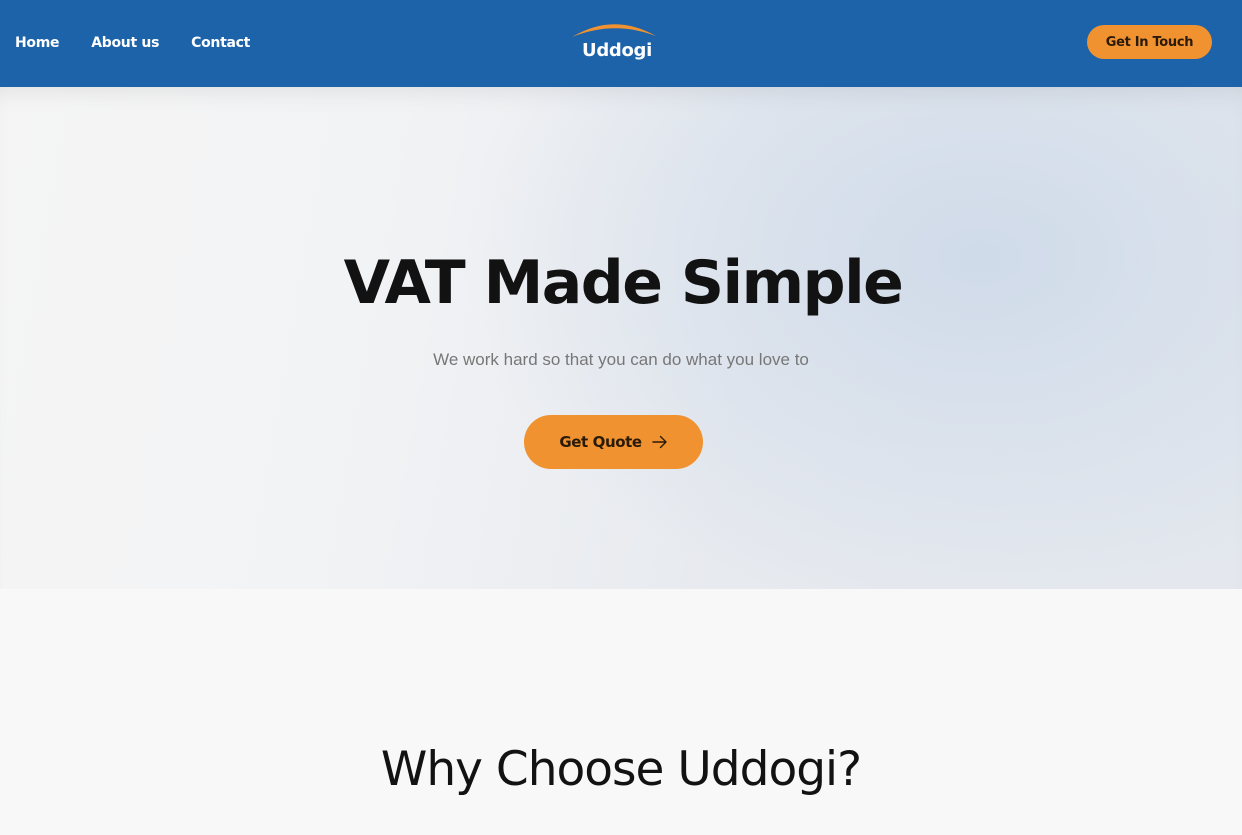 The width and height of the screenshot is (1242, 835). What do you see at coordinates (621, 769) in the screenshot?
I see `why-choose-title: Why Choose Uddogi?` at bounding box center [621, 769].